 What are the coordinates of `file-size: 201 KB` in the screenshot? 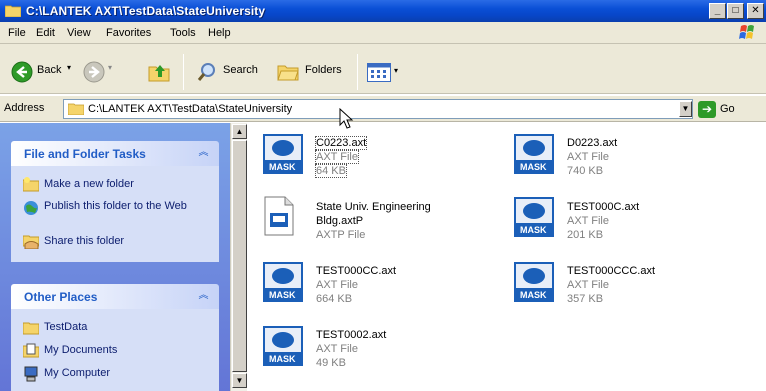 It's located at (585, 235).